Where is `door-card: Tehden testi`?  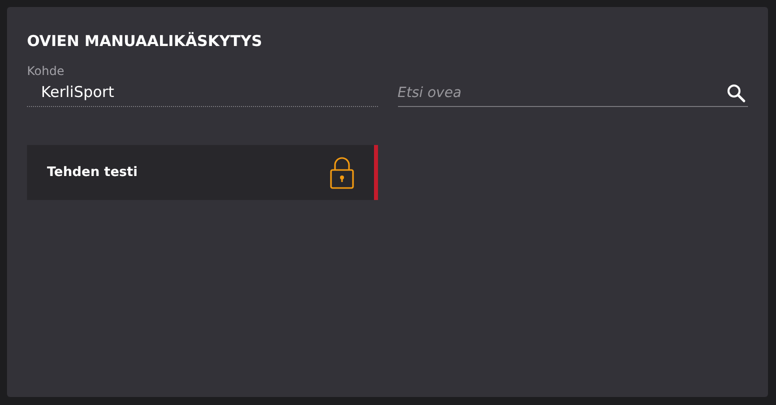
door-card: Tehden testi is located at coordinates (202, 172).